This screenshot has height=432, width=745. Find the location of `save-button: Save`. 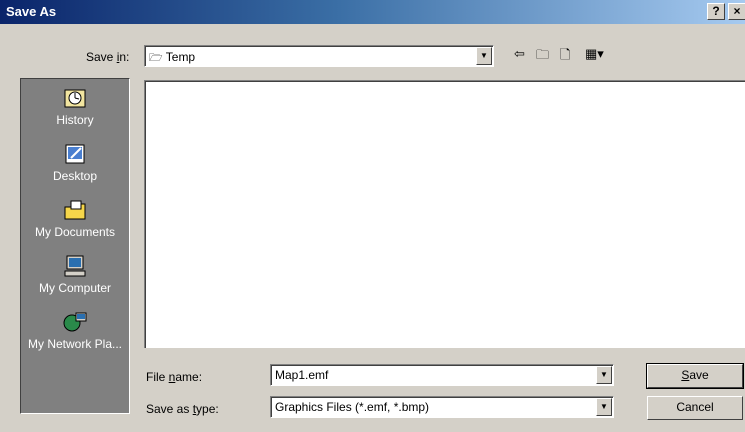

save-button: Save is located at coordinates (695, 376).